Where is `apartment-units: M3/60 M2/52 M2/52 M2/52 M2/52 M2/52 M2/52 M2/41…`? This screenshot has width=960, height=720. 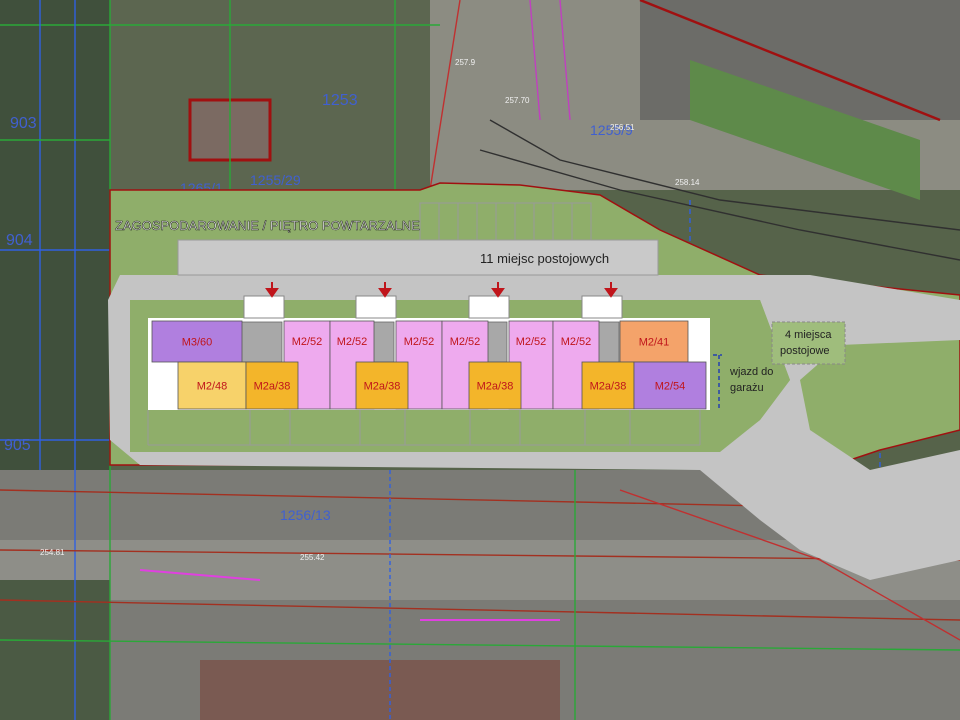 apartment-units: M3/60 M2/52 M2/52 M2/52 M2/52 M2/52 M2/52 M2/41… is located at coordinates (429, 365).